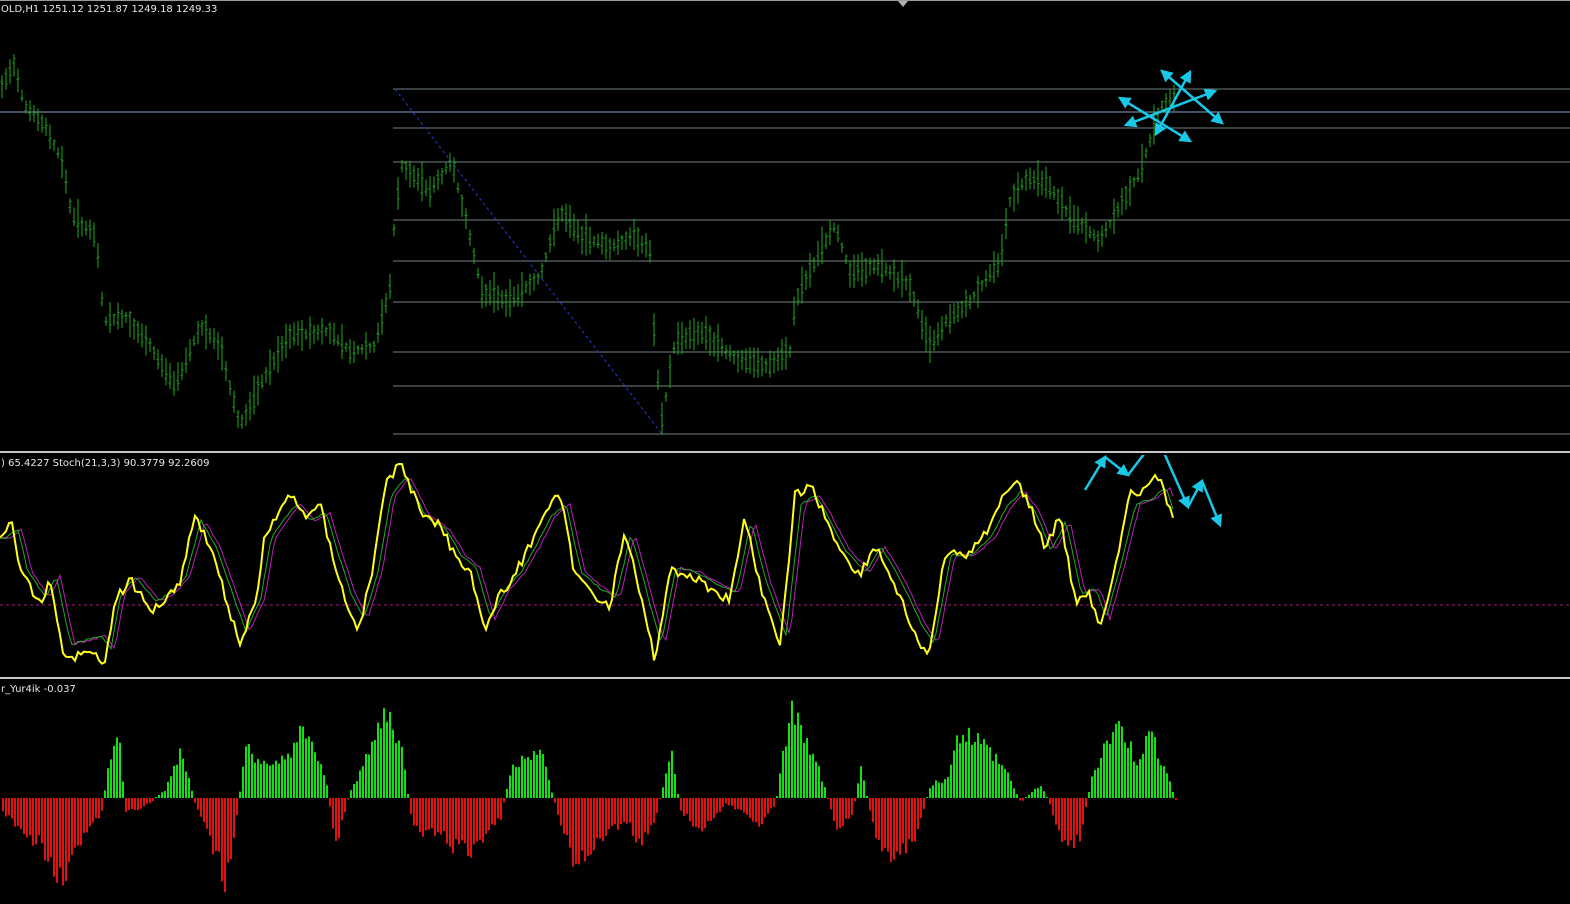 The image size is (1570, 904). What do you see at coordinates (1211, 504) in the screenshot?
I see `arrow-annotation-icon` at bounding box center [1211, 504].